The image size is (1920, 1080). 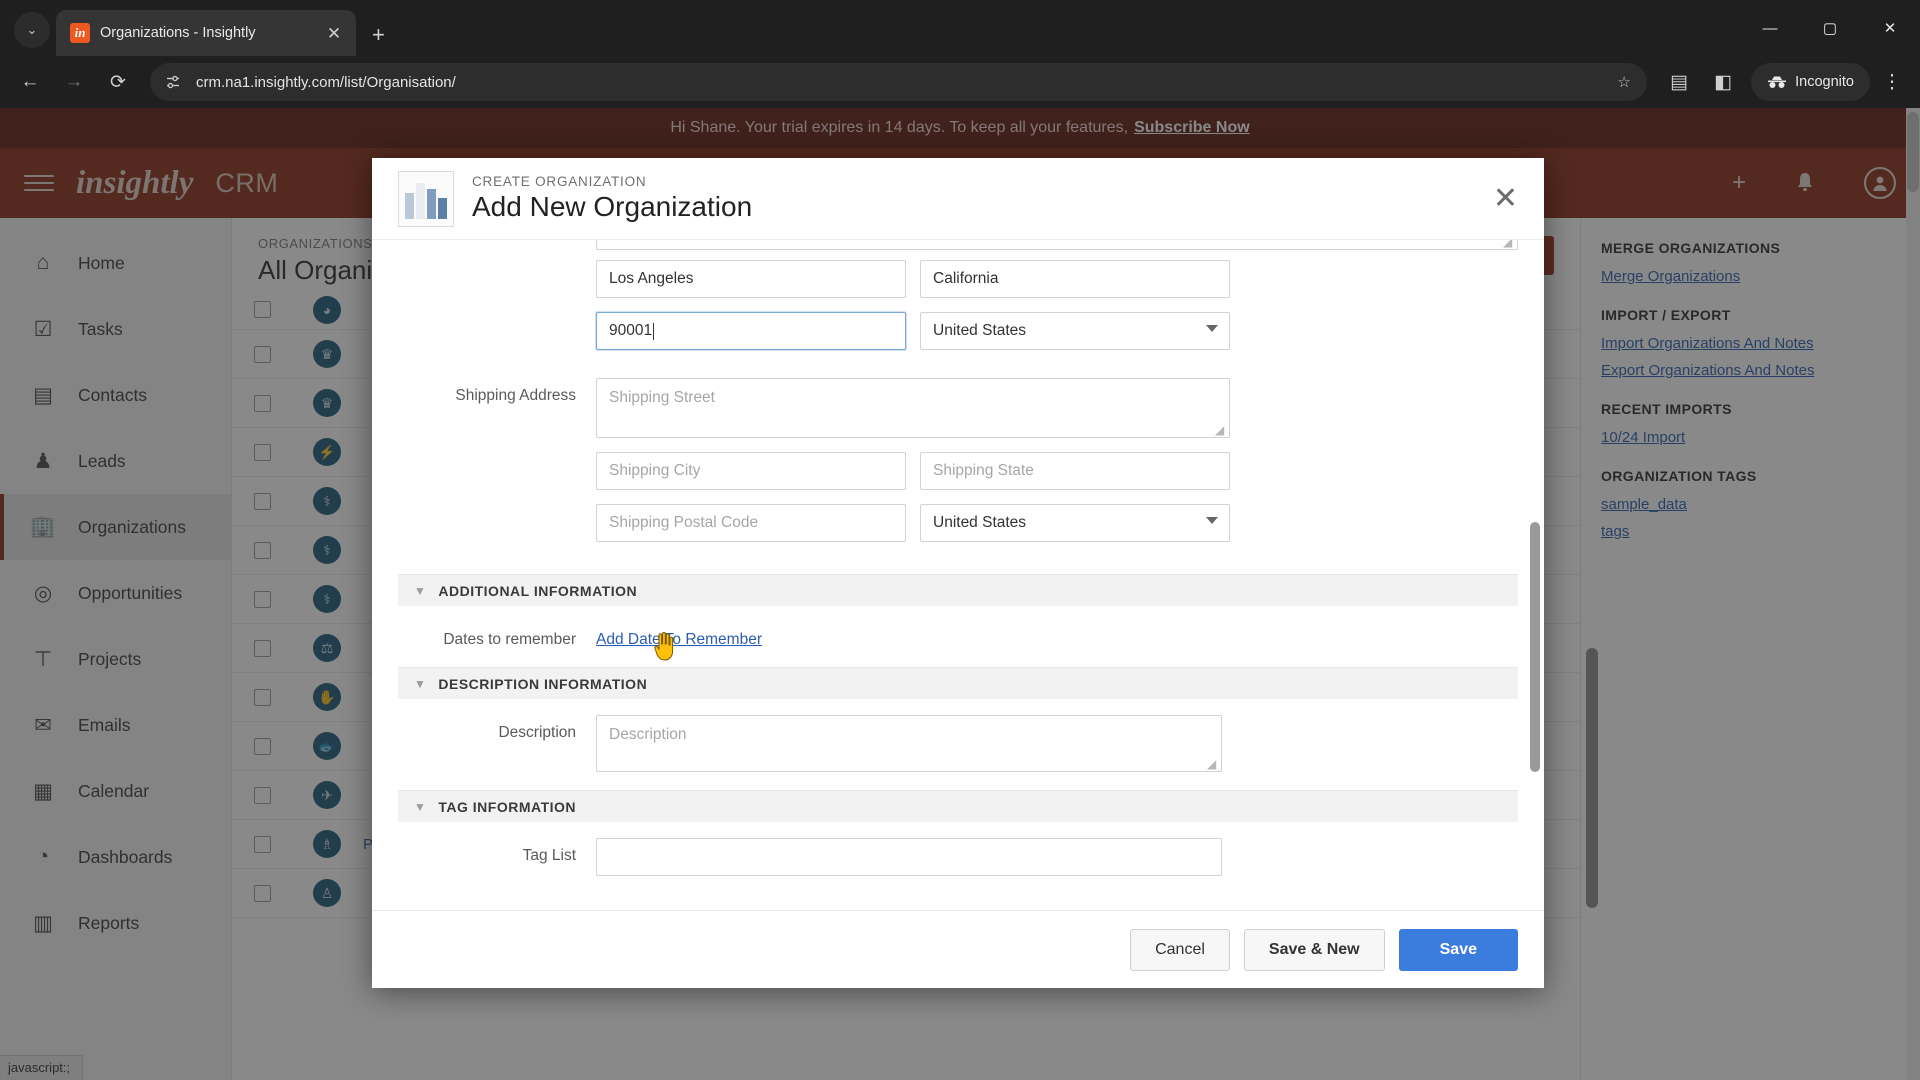 I want to click on modal-footer: Cancel Save & New Save, so click(x=958, y=949).